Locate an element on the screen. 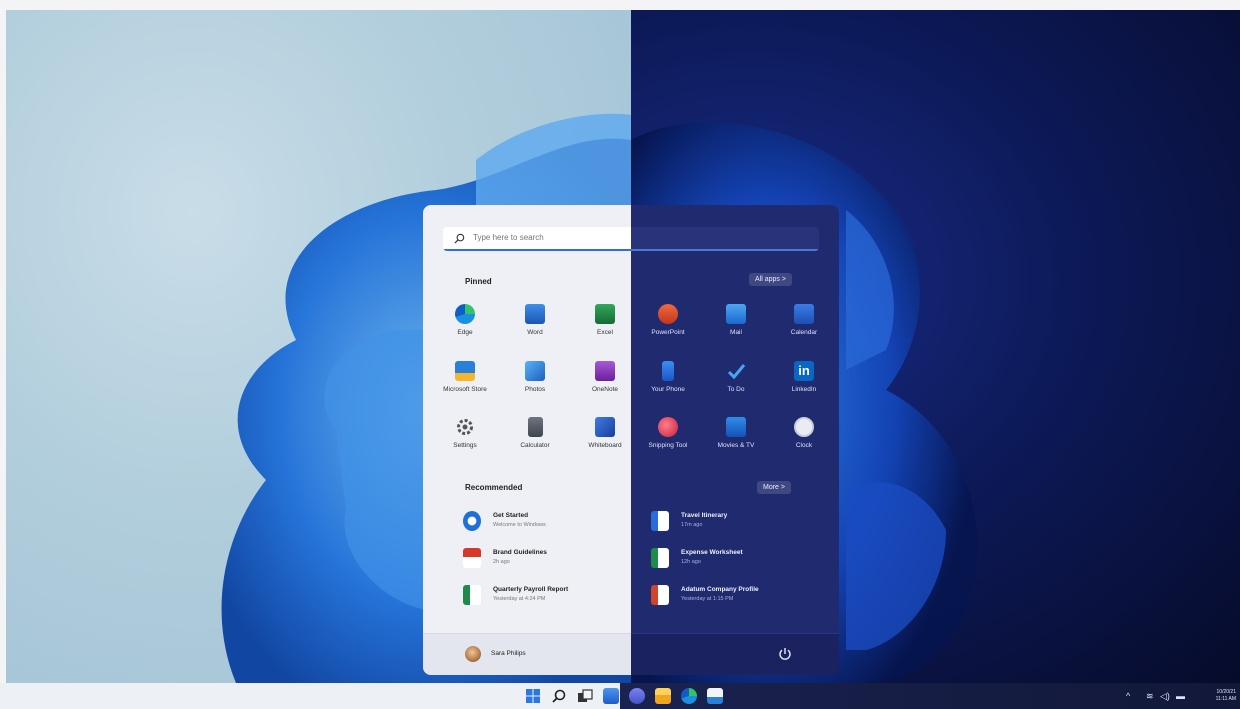  all-apps-button: All apps > is located at coordinates (770, 279).